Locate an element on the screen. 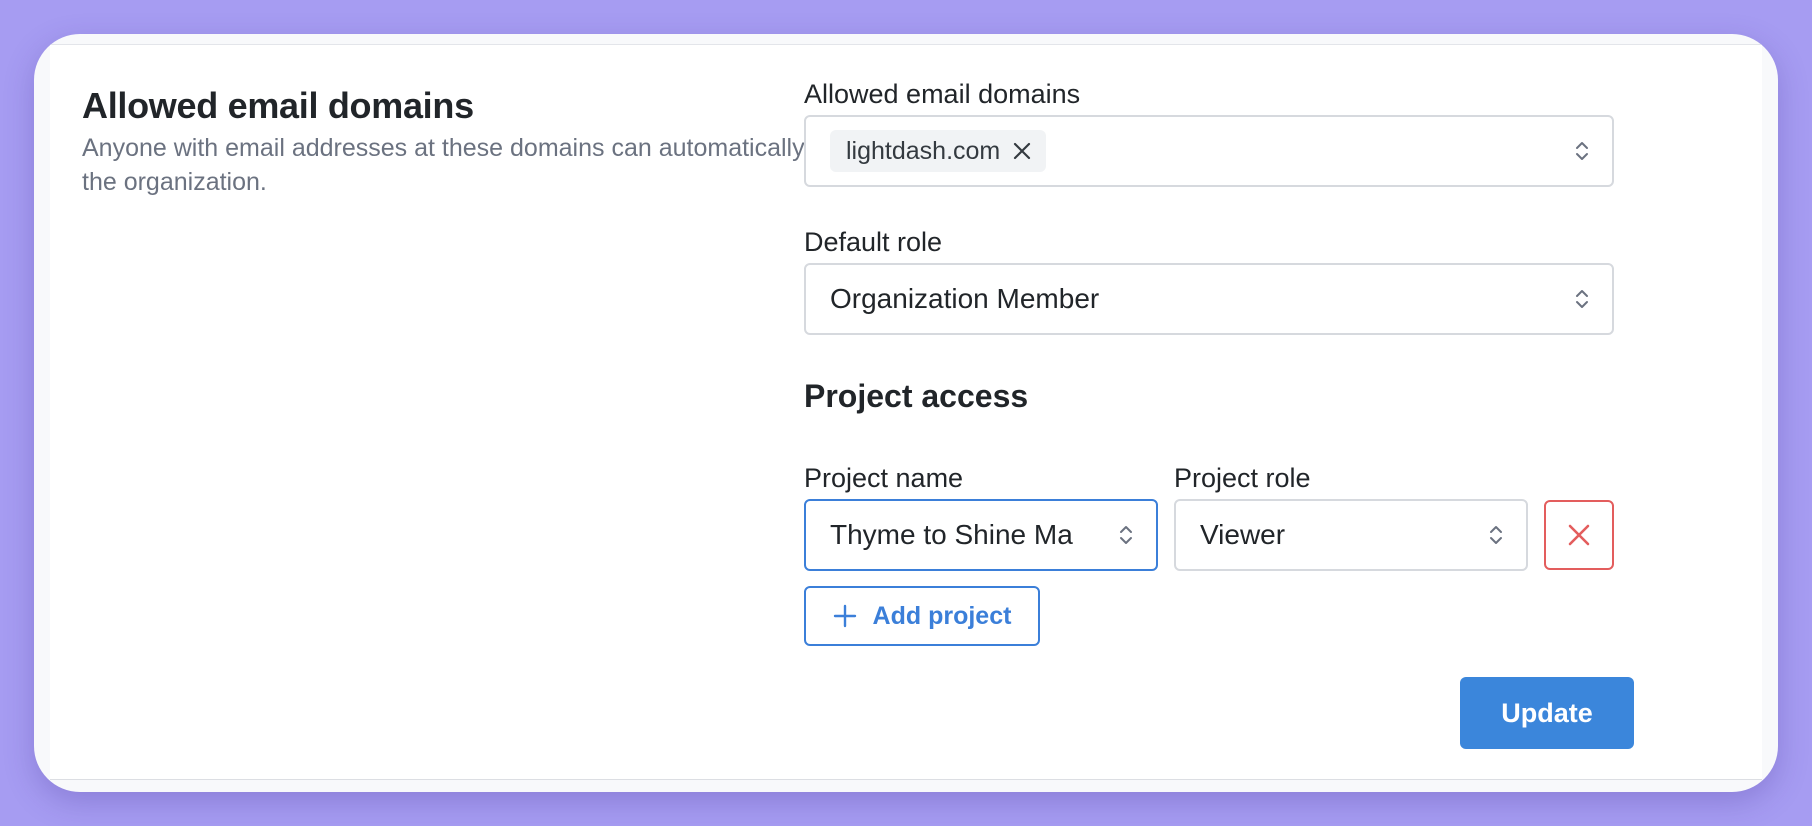  domain-tag-label: lightdash.com is located at coordinates (923, 150).